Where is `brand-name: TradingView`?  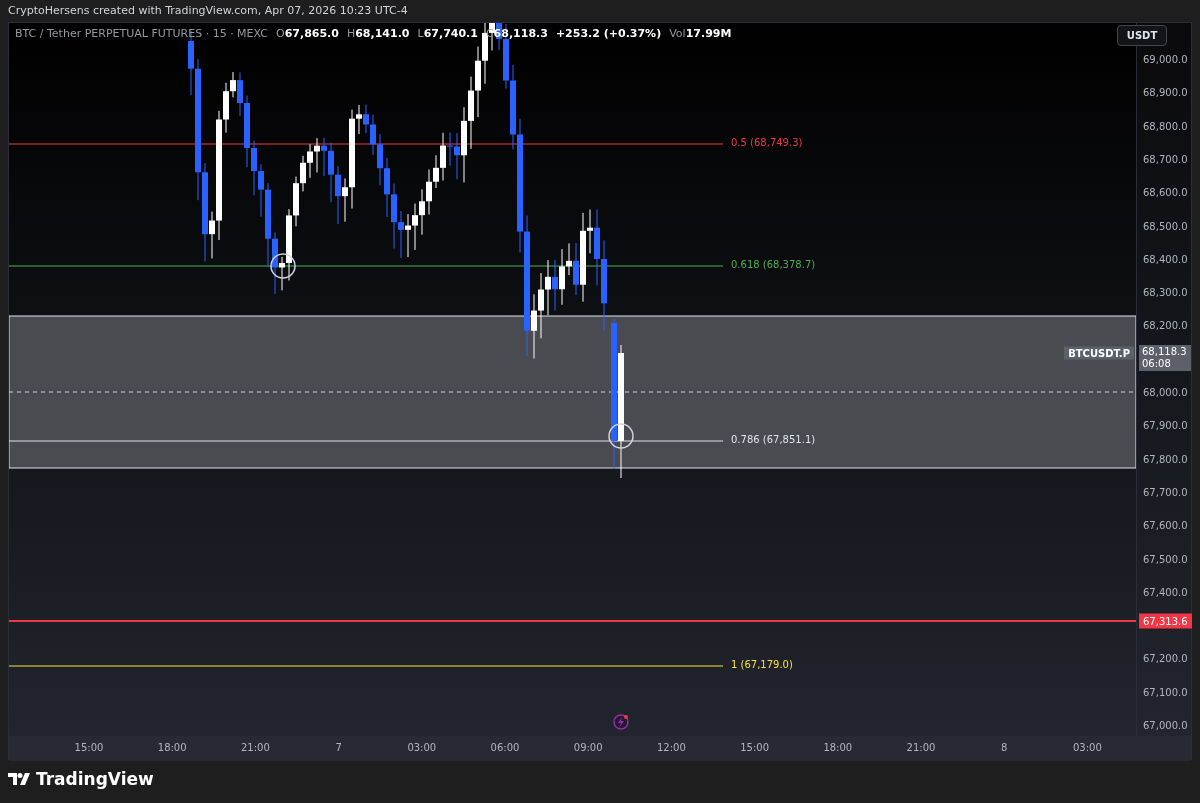 brand-name: TradingView is located at coordinates (95, 778).